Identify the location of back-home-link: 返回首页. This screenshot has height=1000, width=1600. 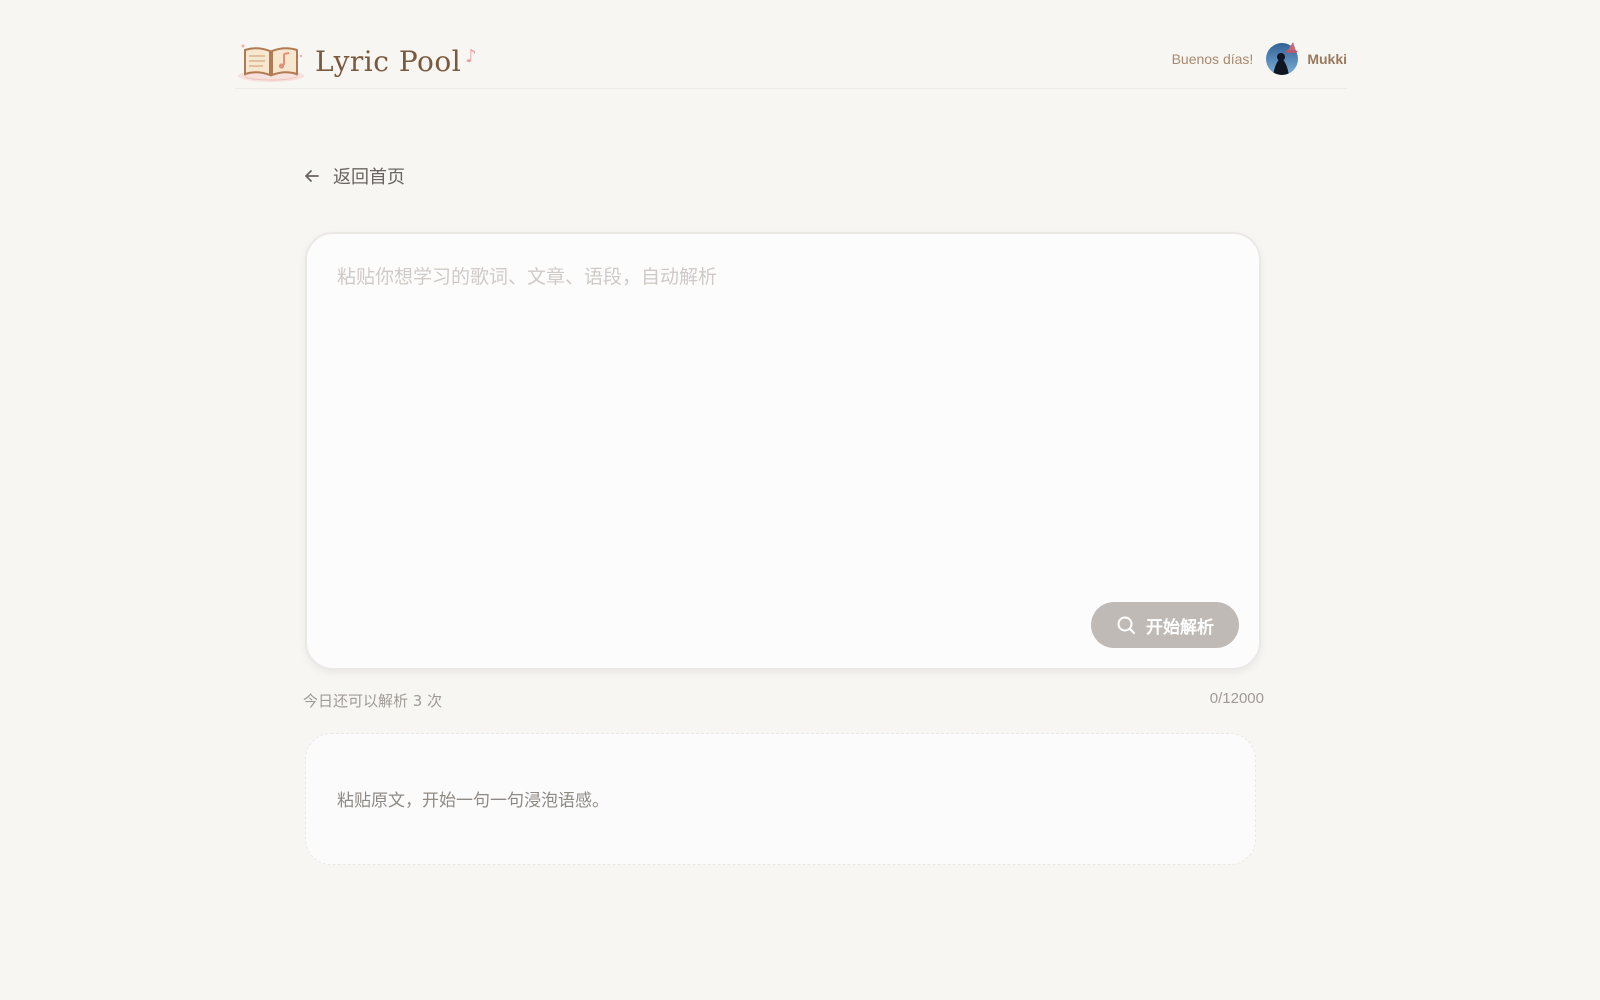
(354, 176).